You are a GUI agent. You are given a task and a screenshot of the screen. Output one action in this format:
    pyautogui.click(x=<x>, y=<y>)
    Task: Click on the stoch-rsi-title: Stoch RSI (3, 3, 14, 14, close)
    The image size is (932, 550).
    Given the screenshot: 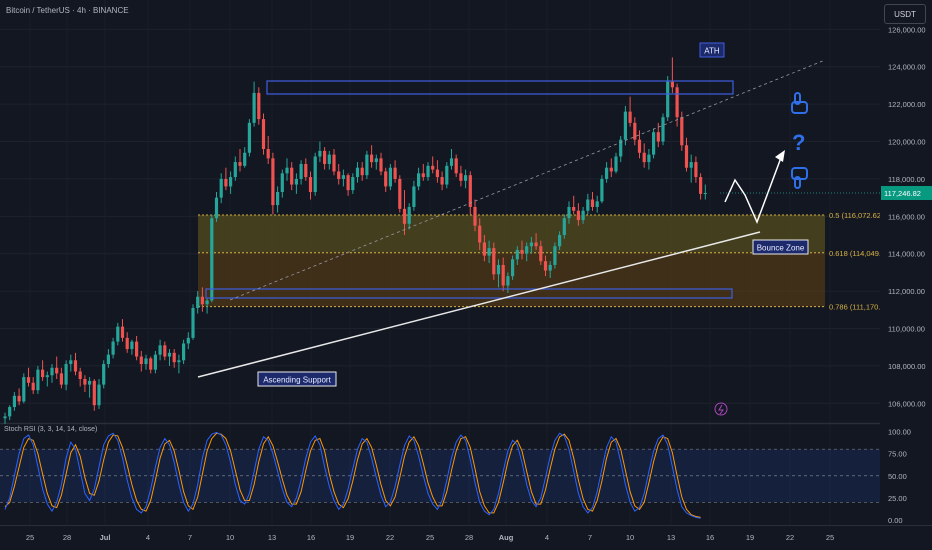 What is the action you would take?
    pyautogui.click(x=50, y=429)
    